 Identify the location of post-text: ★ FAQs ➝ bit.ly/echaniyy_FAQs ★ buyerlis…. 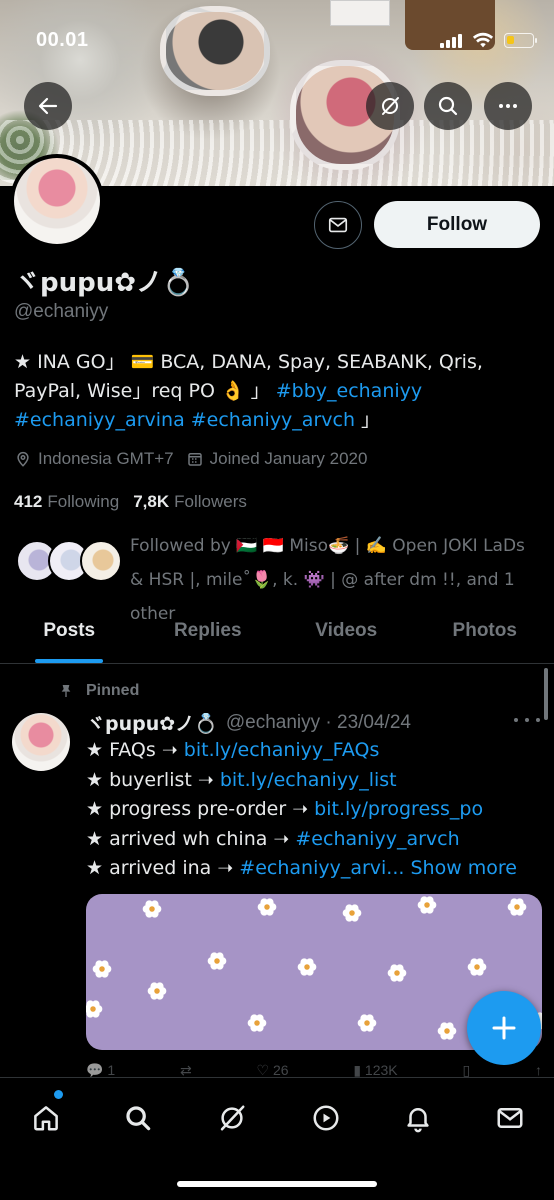
(311, 810).